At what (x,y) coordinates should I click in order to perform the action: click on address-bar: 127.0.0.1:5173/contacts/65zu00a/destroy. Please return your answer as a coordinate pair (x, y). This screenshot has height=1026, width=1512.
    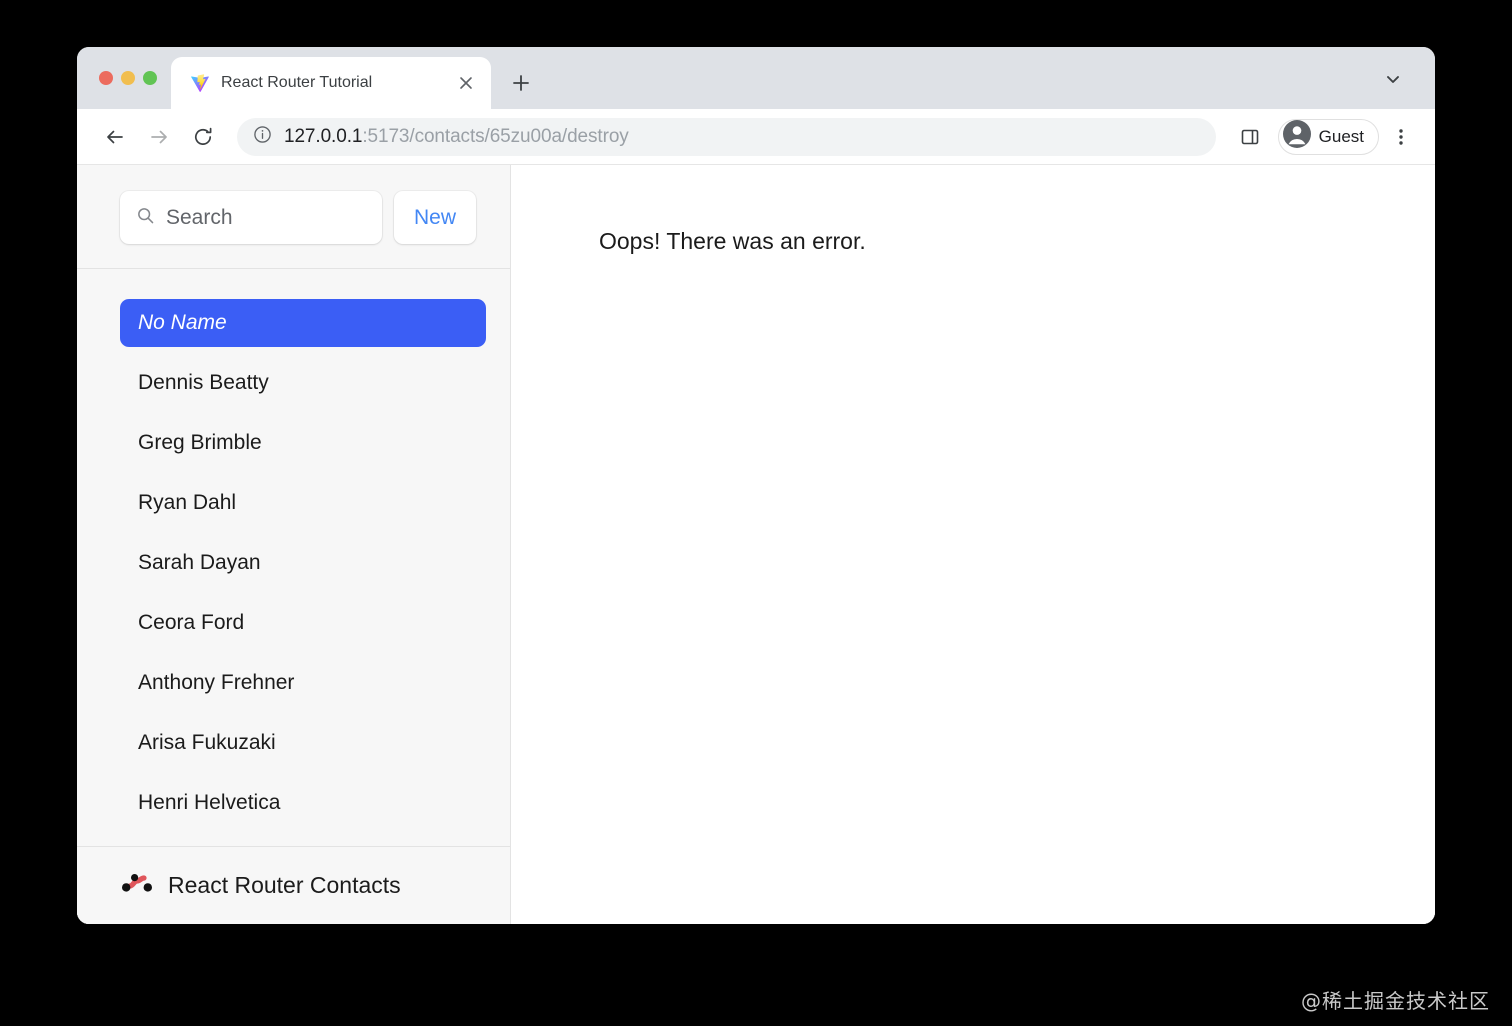
    Looking at the image, I should click on (726, 136).